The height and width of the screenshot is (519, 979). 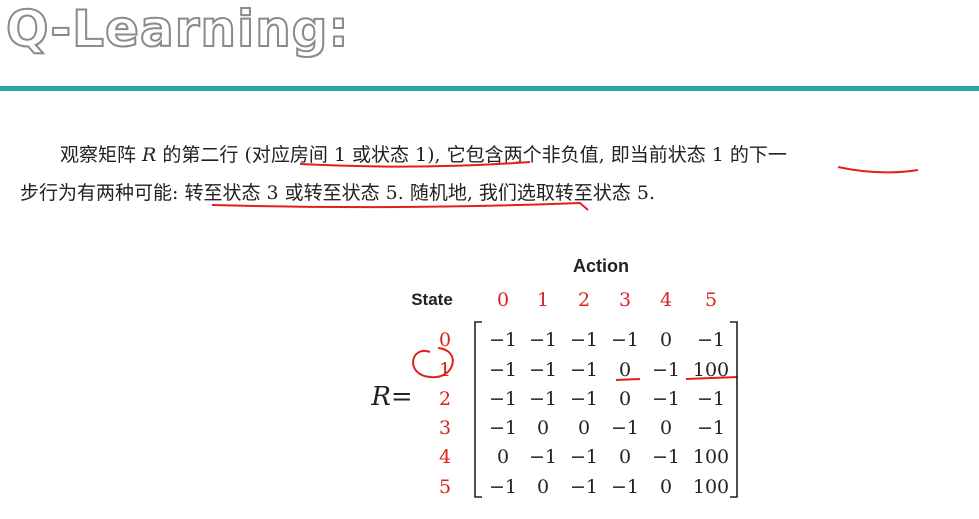 What do you see at coordinates (711, 300) in the screenshot?
I see `action-column-5: 5` at bounding box center [711, 300].